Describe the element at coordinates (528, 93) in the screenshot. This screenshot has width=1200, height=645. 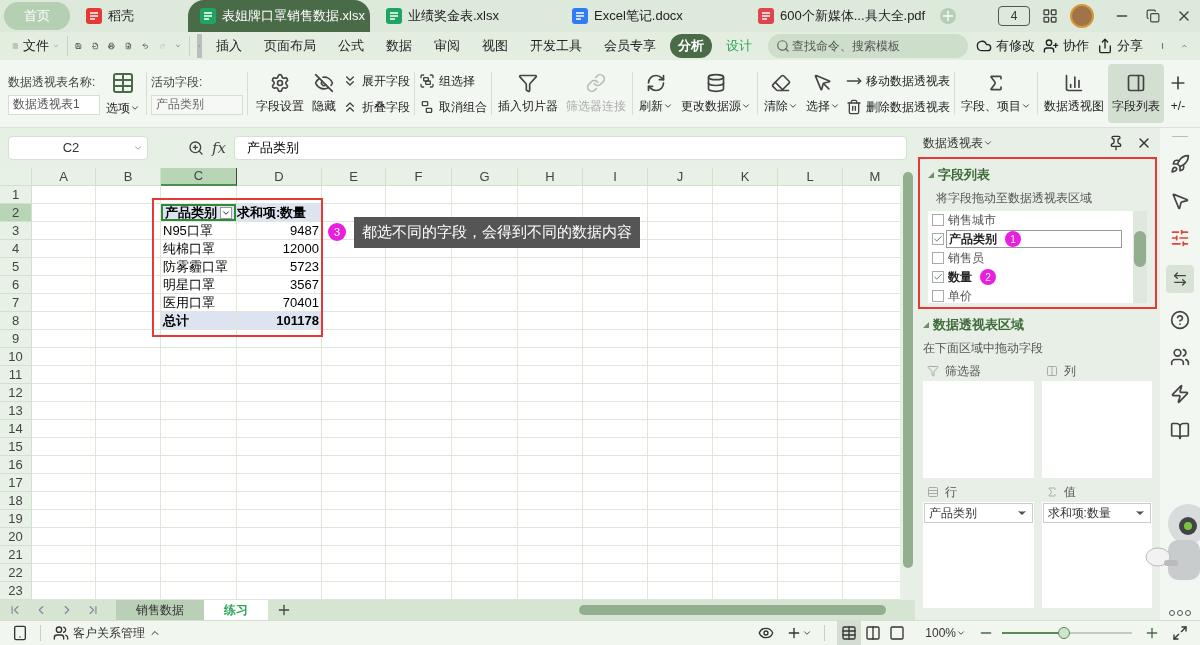
I see `ribbon-button: 插入切片器` at that location.